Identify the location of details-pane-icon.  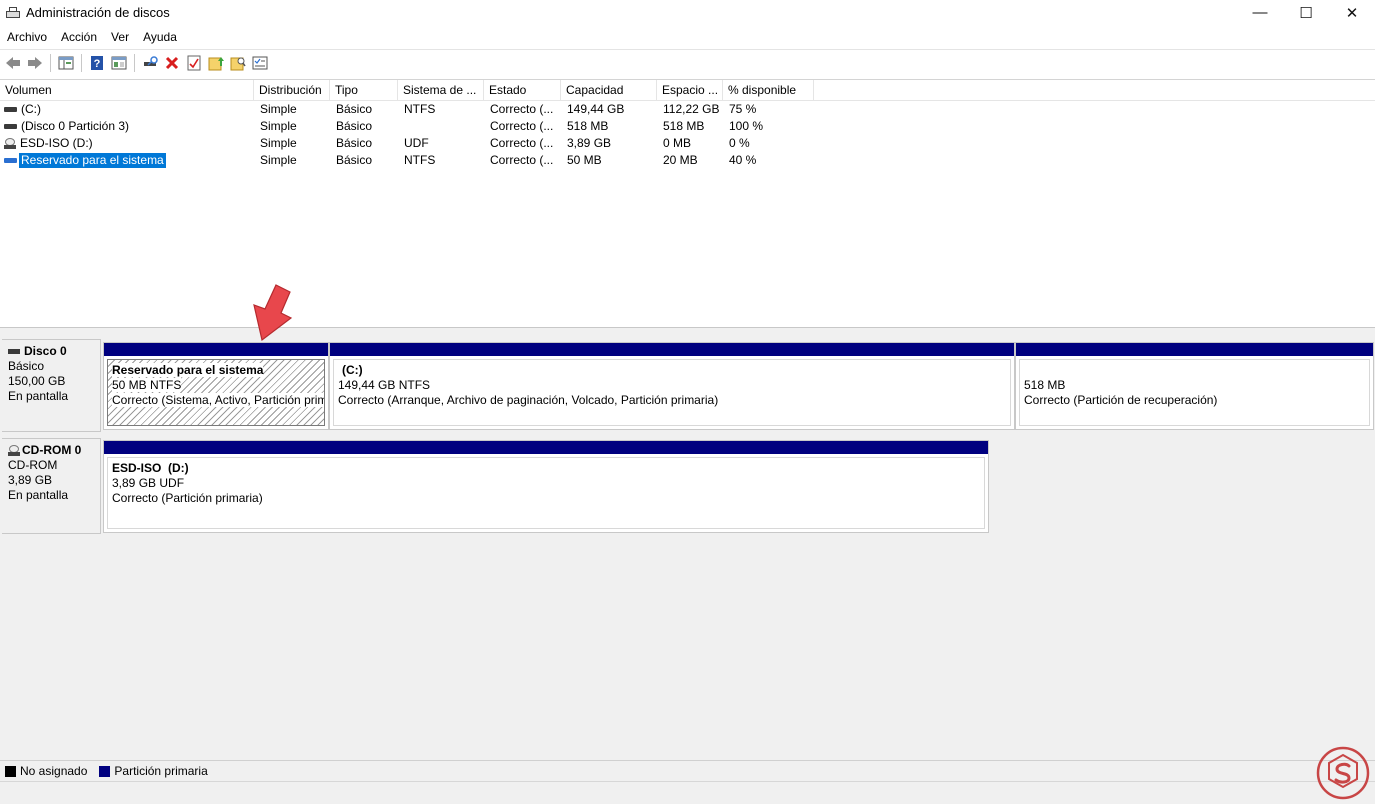
(119, 63).